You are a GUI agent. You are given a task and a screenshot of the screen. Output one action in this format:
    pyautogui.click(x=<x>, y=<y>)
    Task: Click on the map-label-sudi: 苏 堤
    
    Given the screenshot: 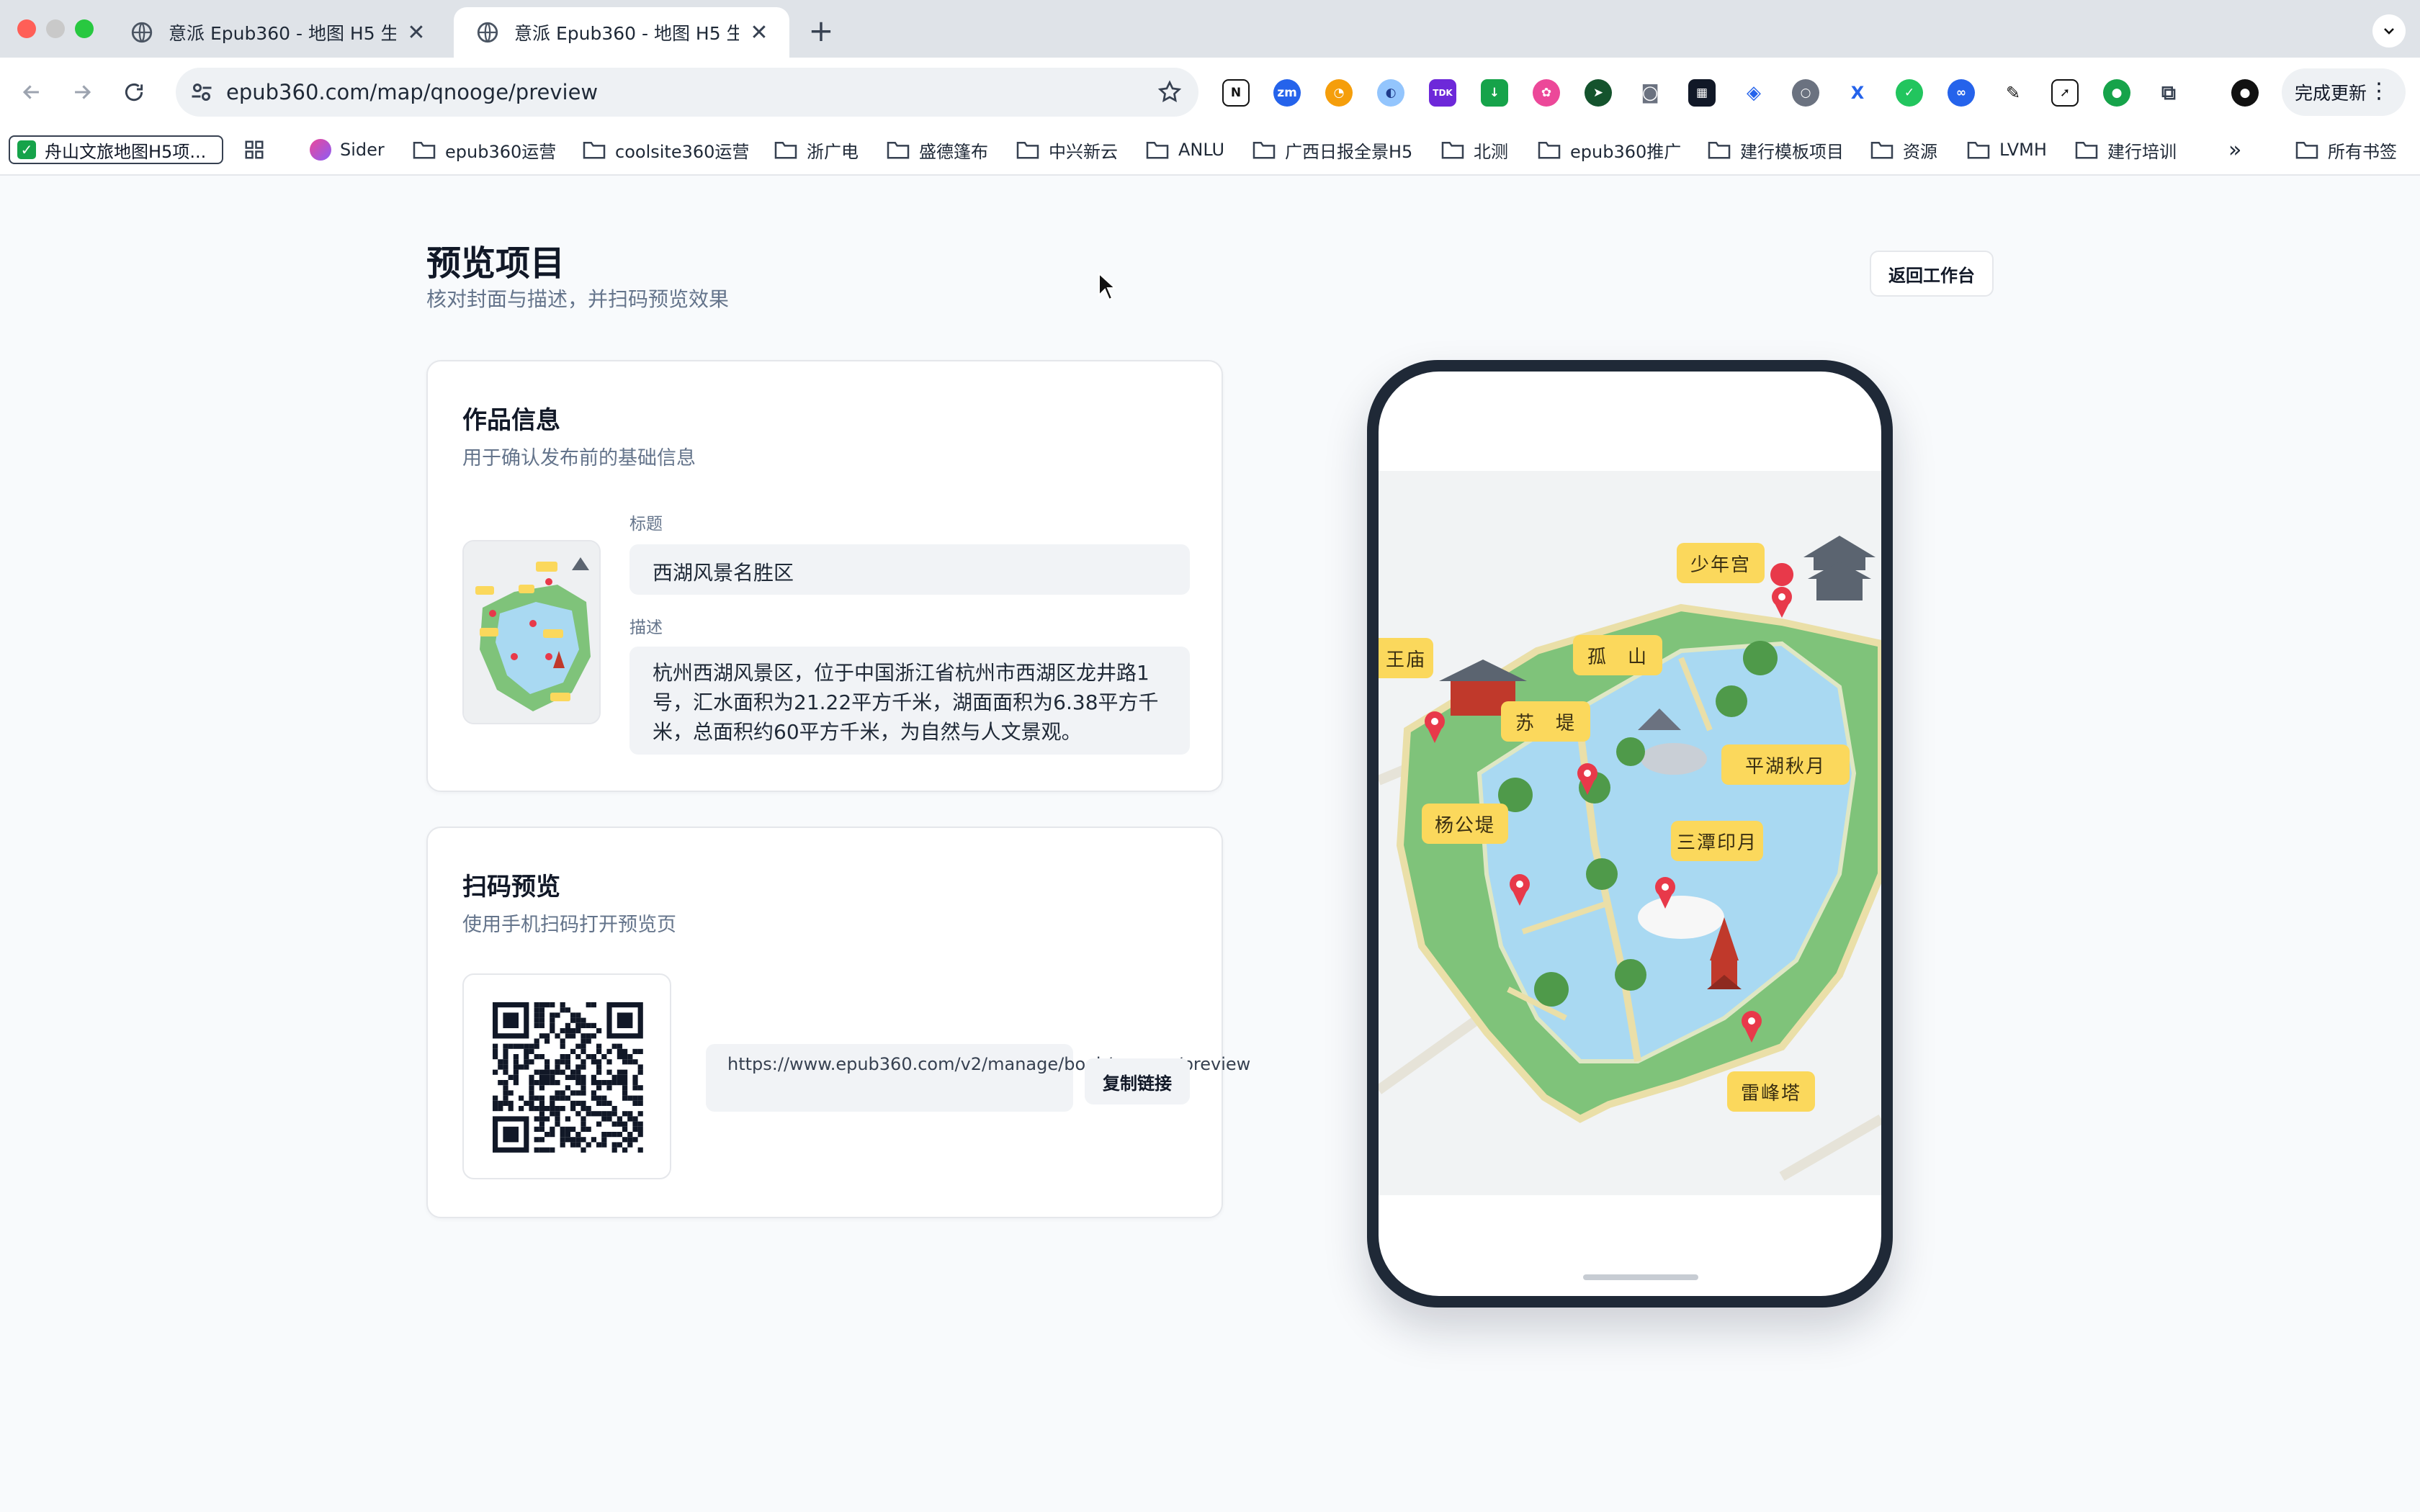 What is the action you would take?
    pyautogui.click(x=1545, y=721)
    